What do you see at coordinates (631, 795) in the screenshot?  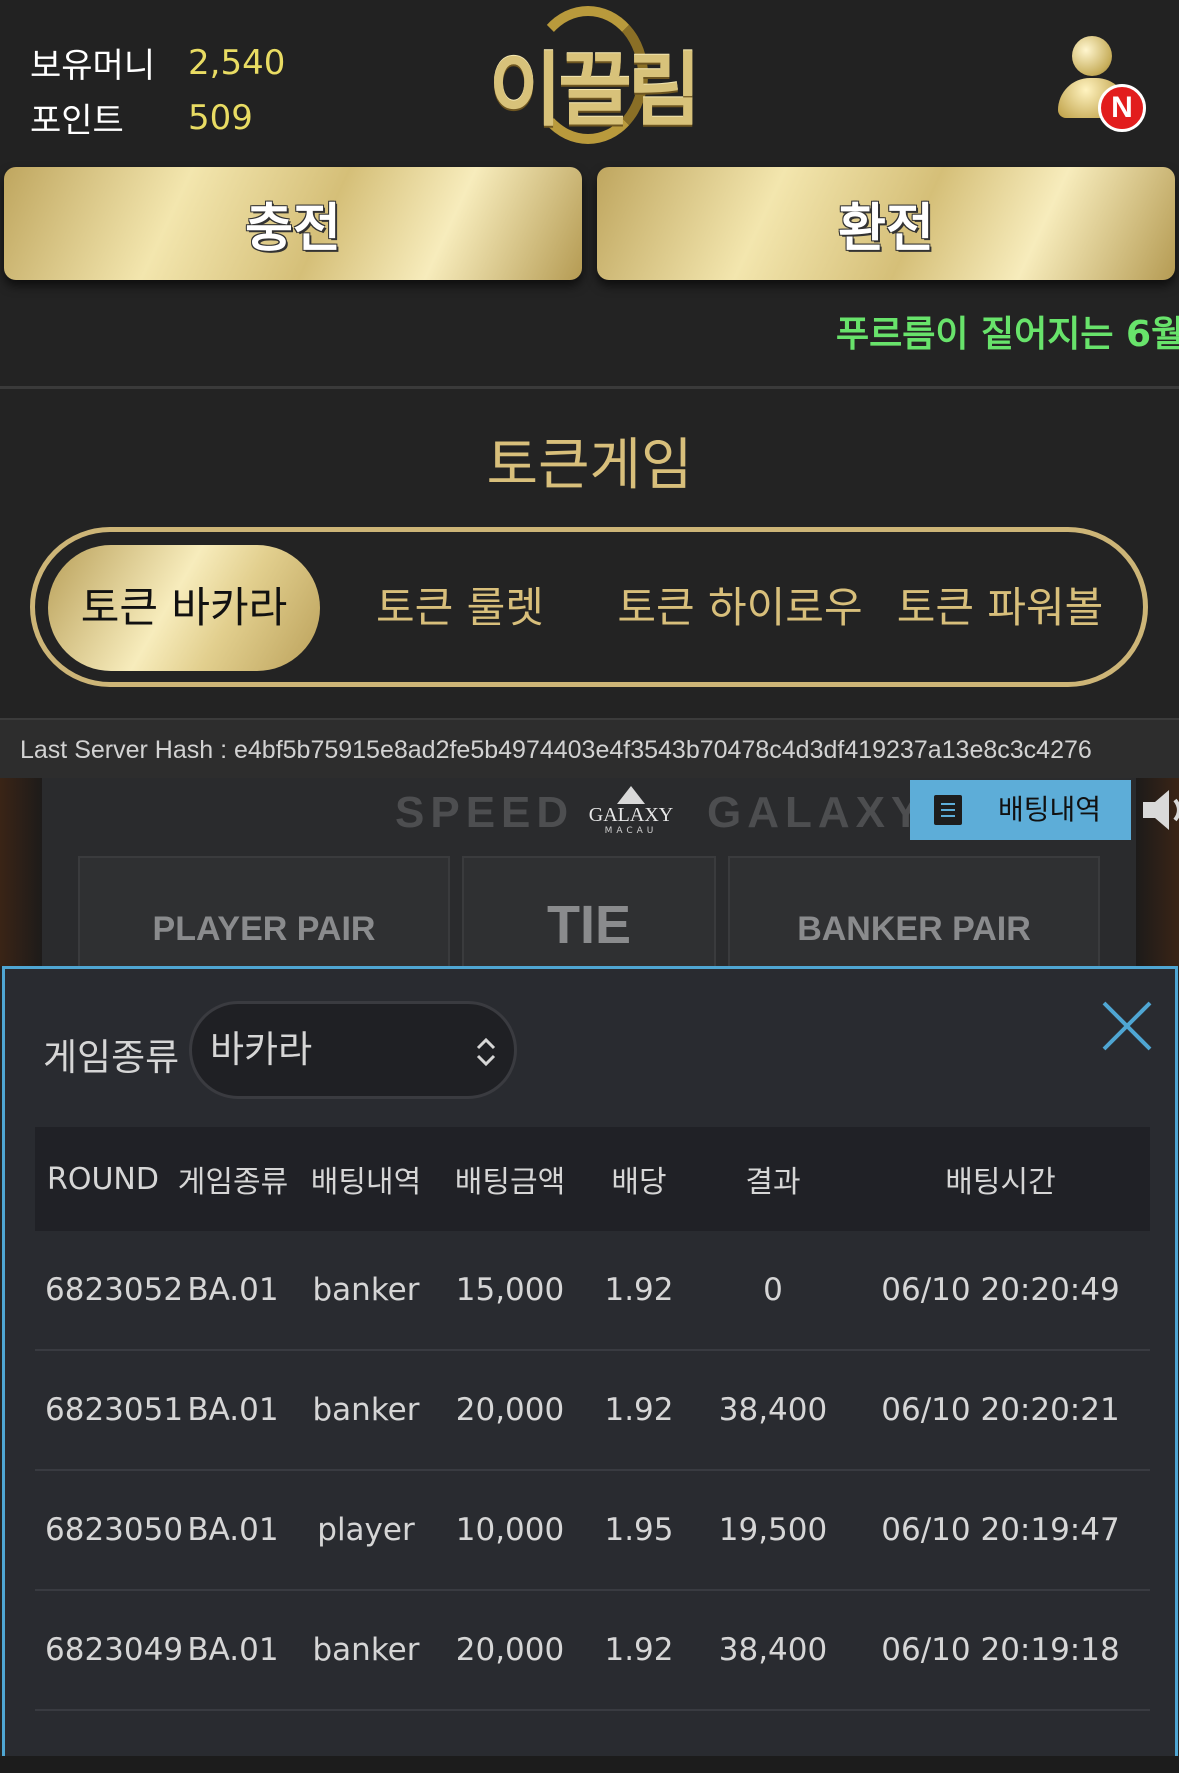 I see `galaxy-roof-icon` at bounding box center [631, 795].